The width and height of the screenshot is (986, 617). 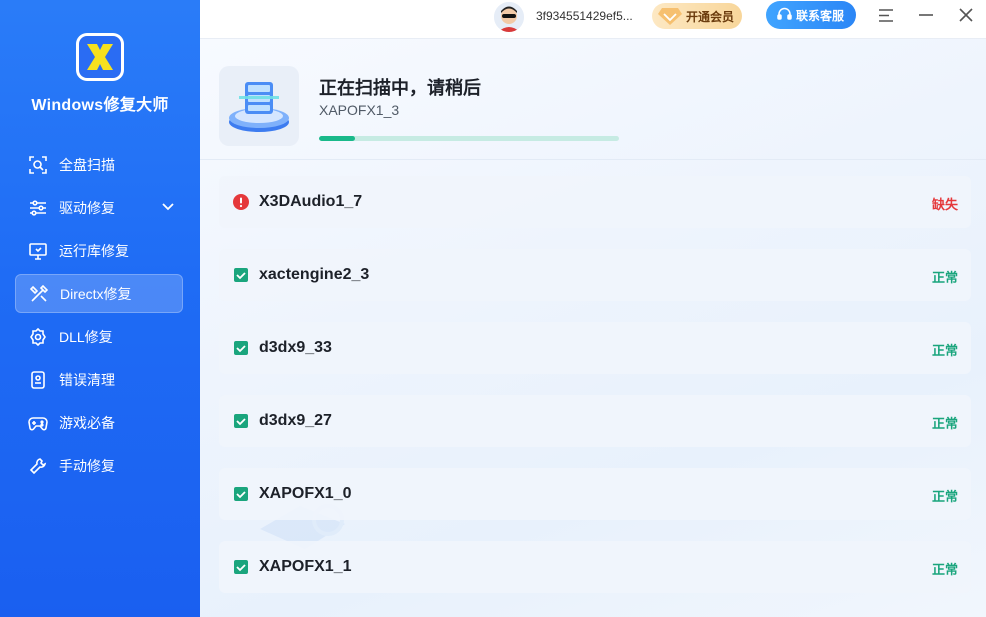 What do you see at coordinates (86, 336) in the screenshot?
I see `sidebar-item-label: DLL修复` at bounding box center [86, 336].